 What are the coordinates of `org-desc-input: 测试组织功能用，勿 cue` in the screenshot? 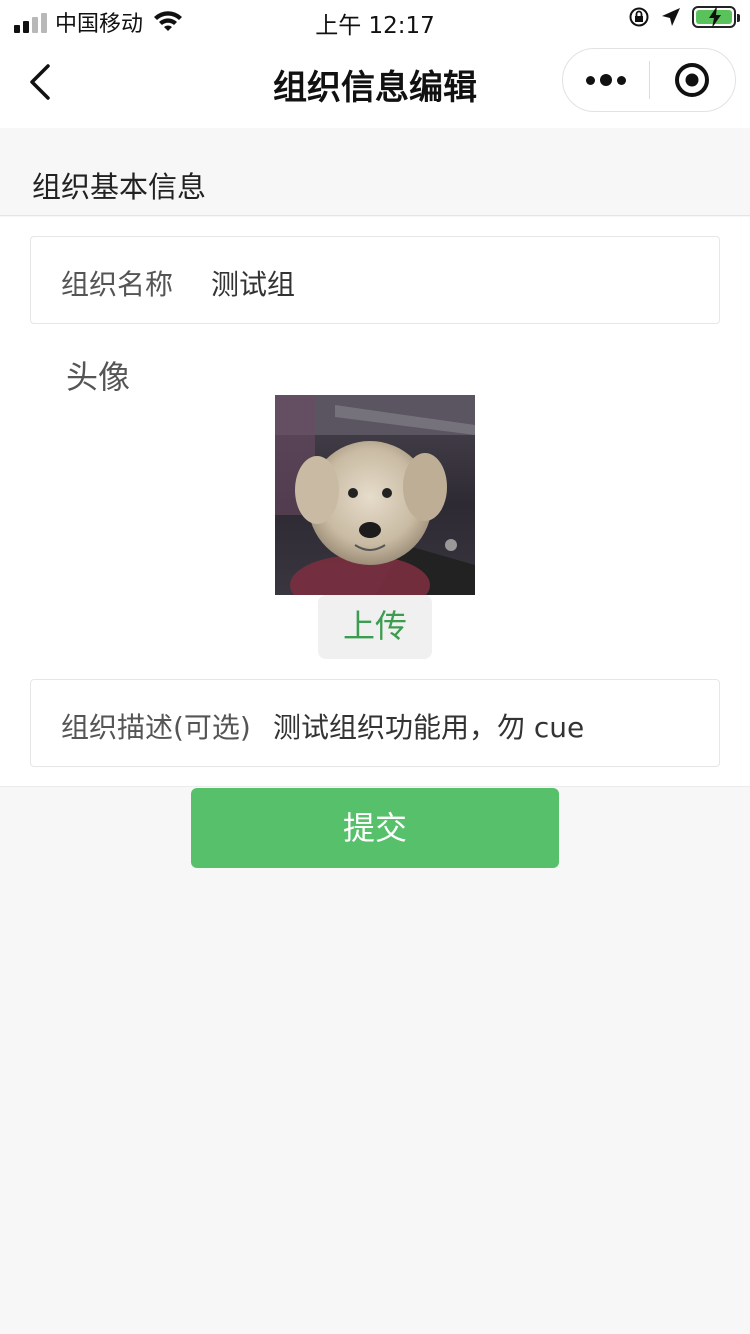 It's located at (428, 726).